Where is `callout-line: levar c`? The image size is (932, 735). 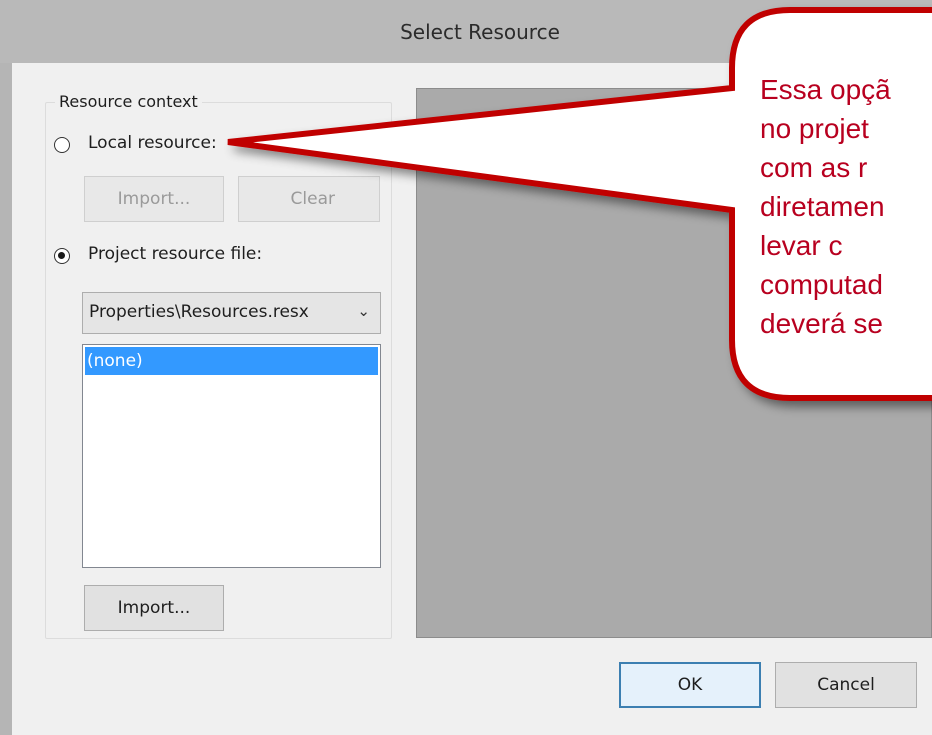
callout-line: levar c is located at coordinates (801, 245).